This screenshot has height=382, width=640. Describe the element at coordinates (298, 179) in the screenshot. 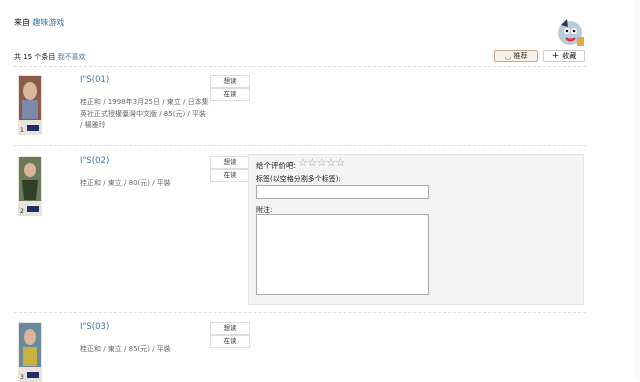

I see `tag-label: 标签(以空格分割多个标签):` at that location.